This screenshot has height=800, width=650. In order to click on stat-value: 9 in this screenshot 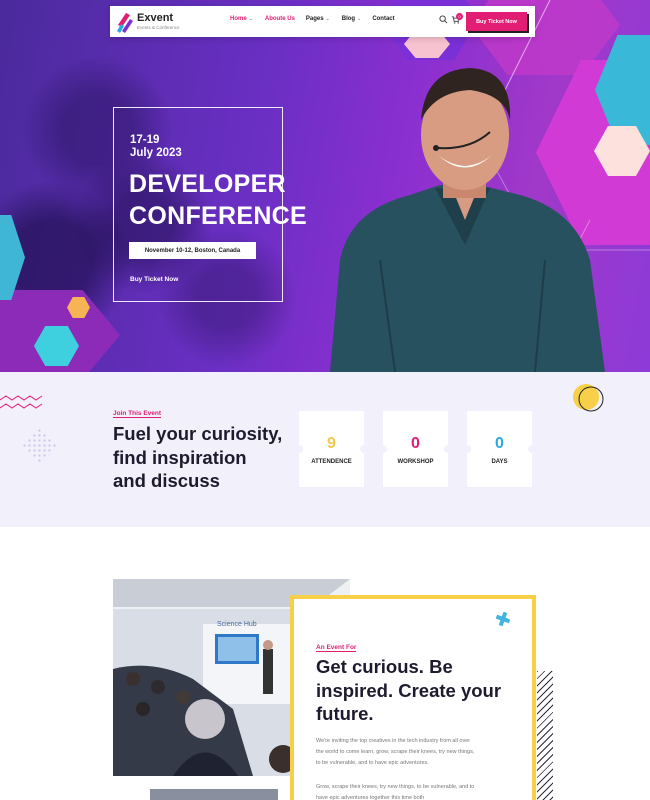, I will do `click(331, 443)`.